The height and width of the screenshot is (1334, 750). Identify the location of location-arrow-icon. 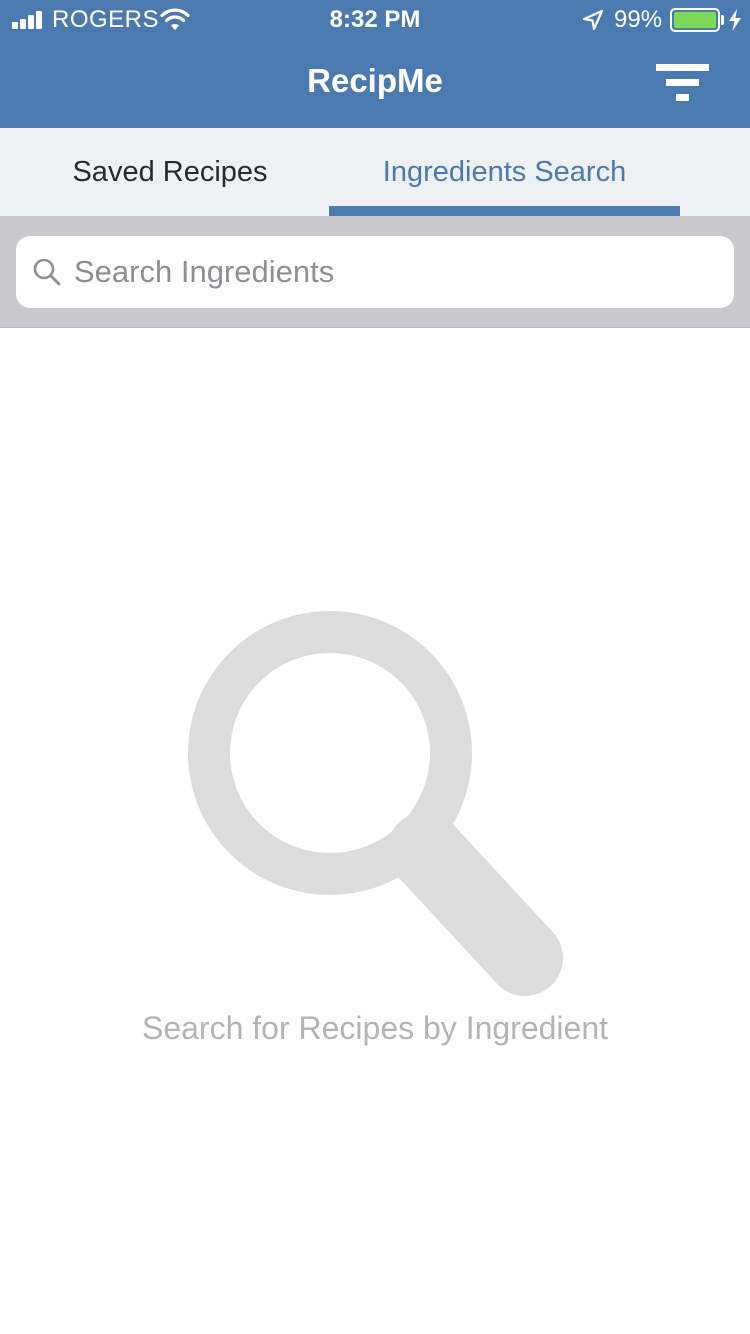
(593, 20).